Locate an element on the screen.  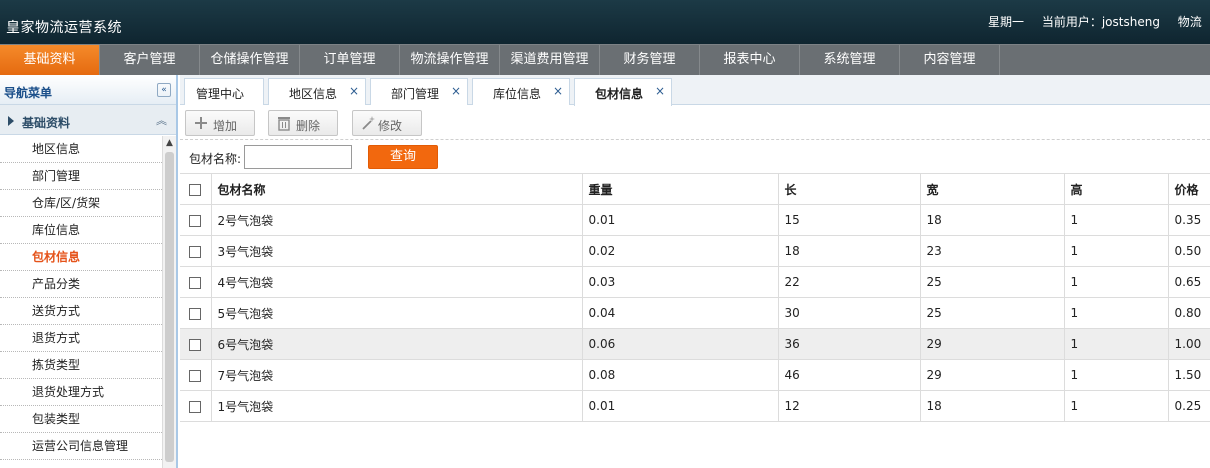
trash-icon is located at coordinates (284, 124).